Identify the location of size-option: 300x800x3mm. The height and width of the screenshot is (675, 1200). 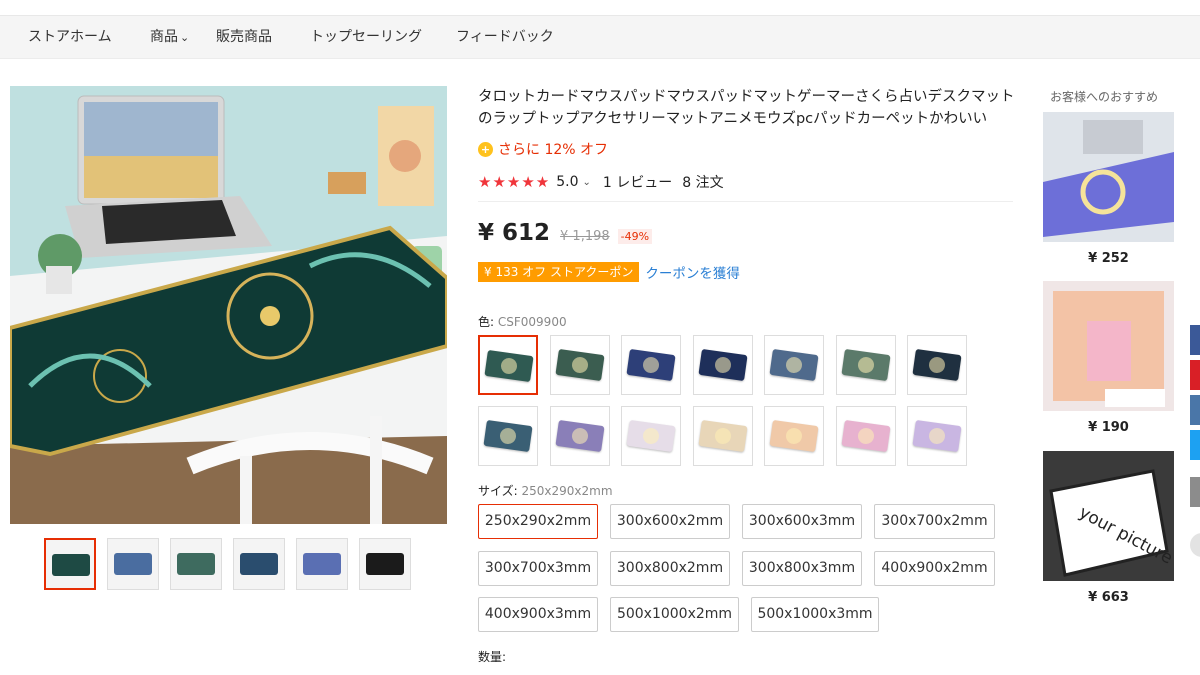
(802, 568).